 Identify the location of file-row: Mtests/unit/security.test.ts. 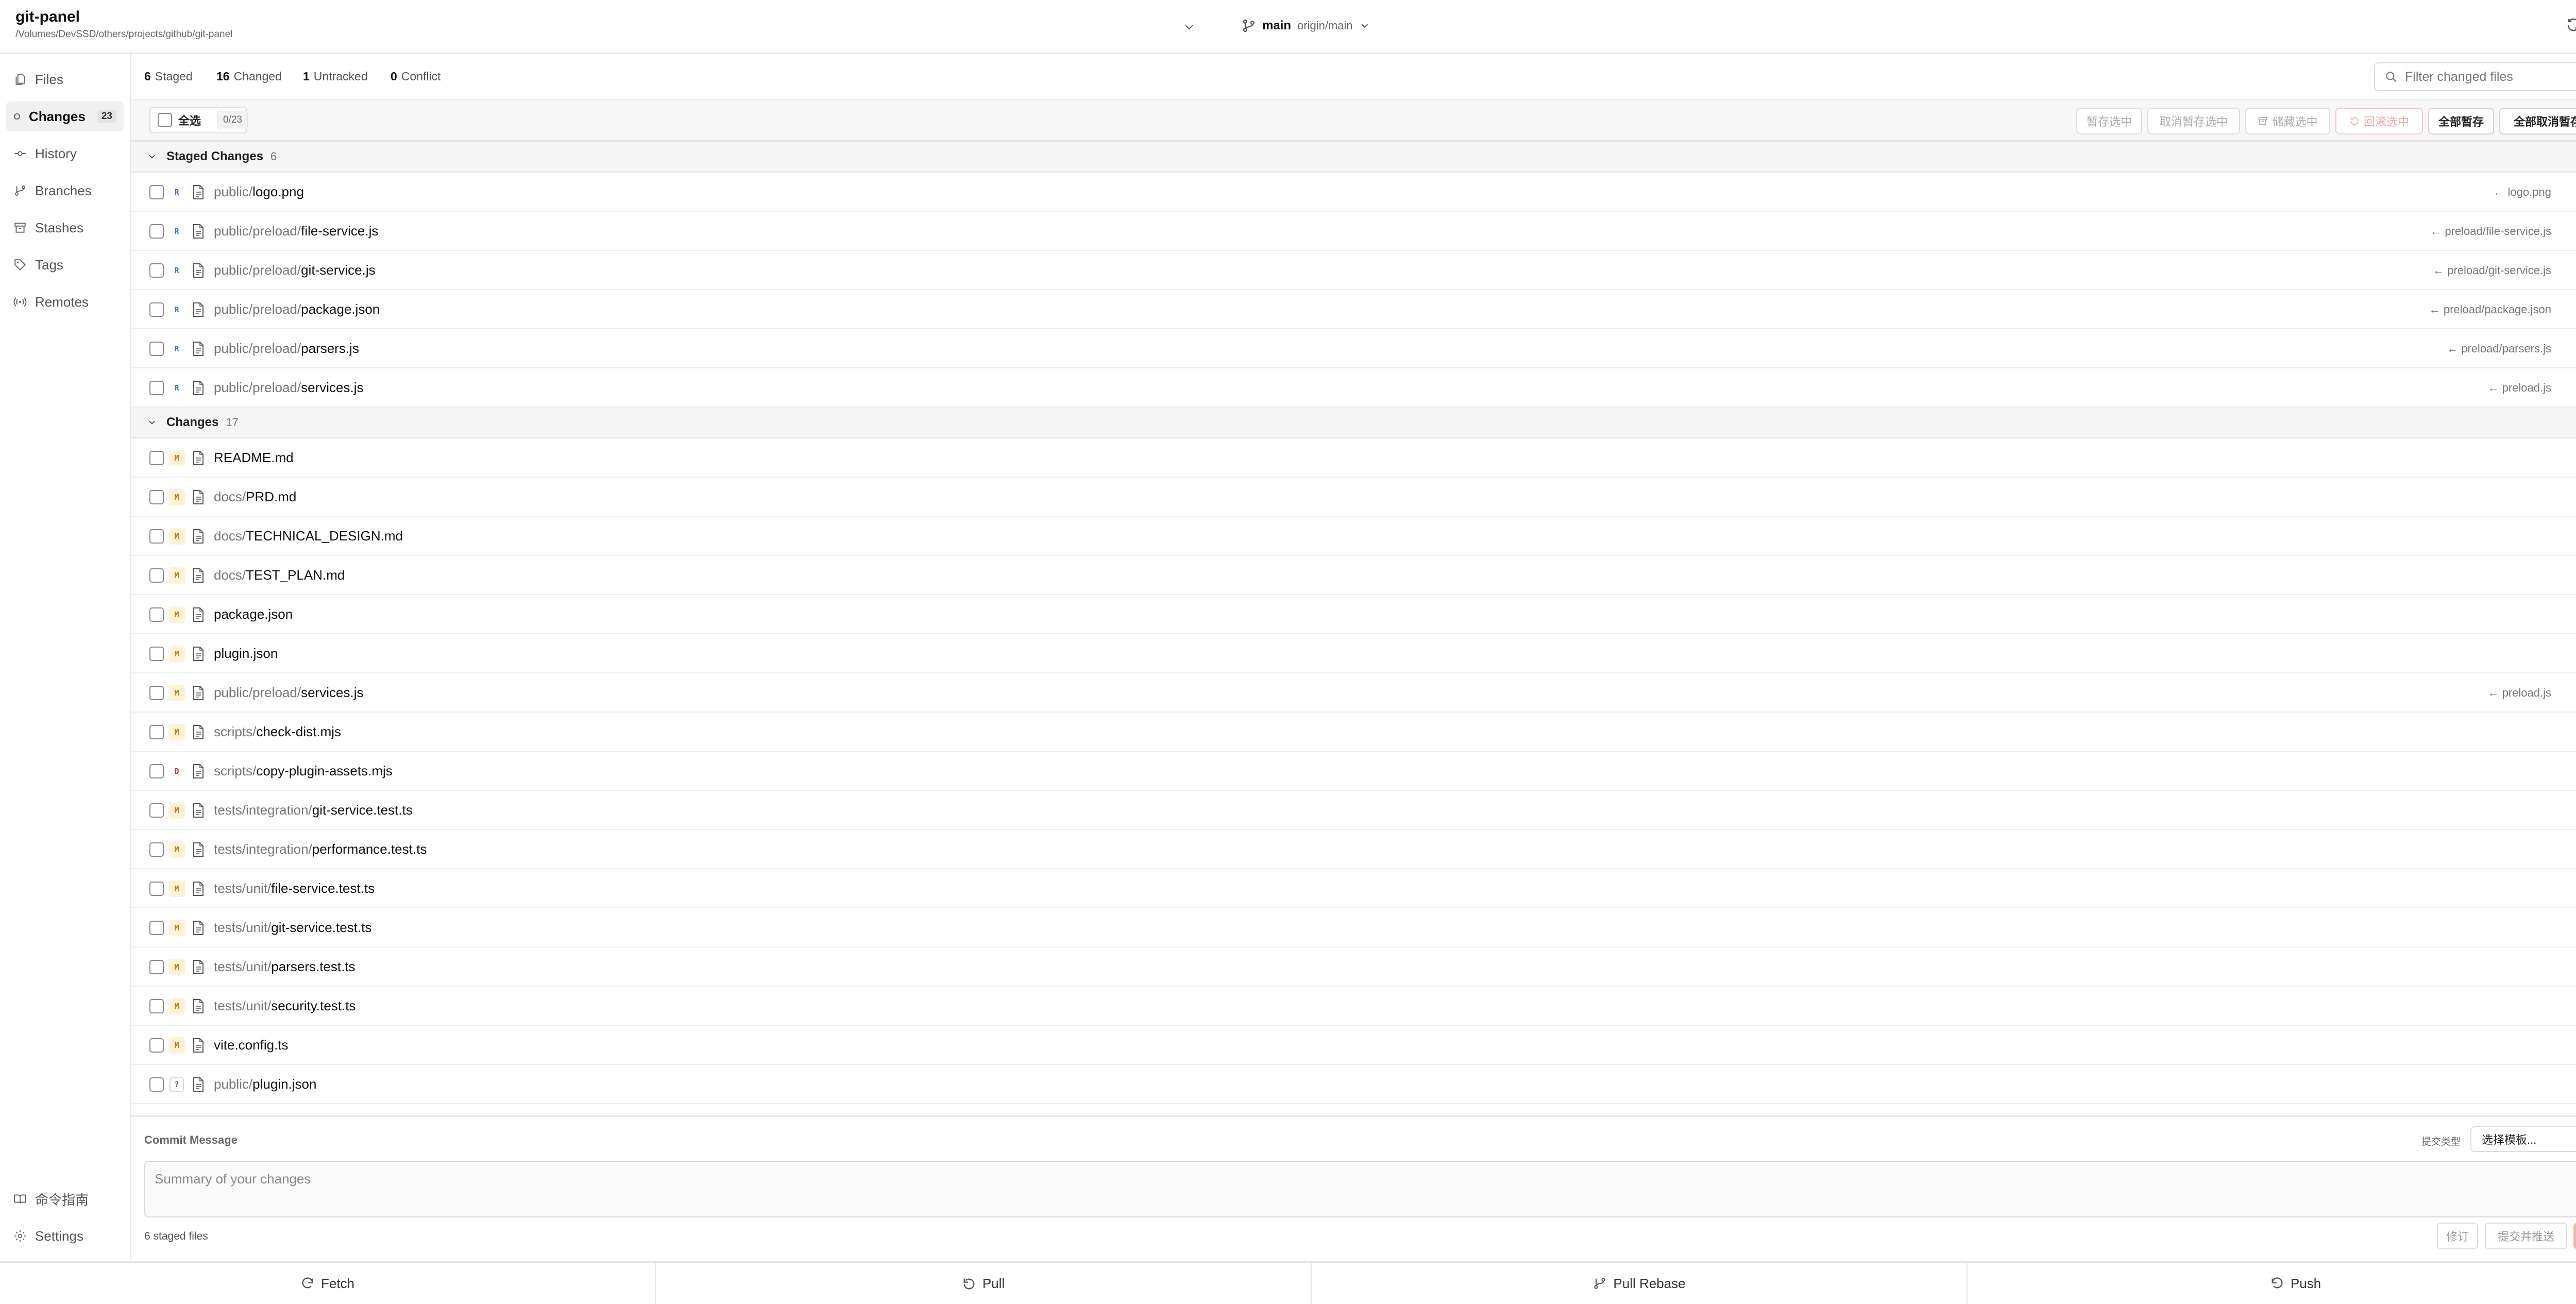
(1353, 1006).